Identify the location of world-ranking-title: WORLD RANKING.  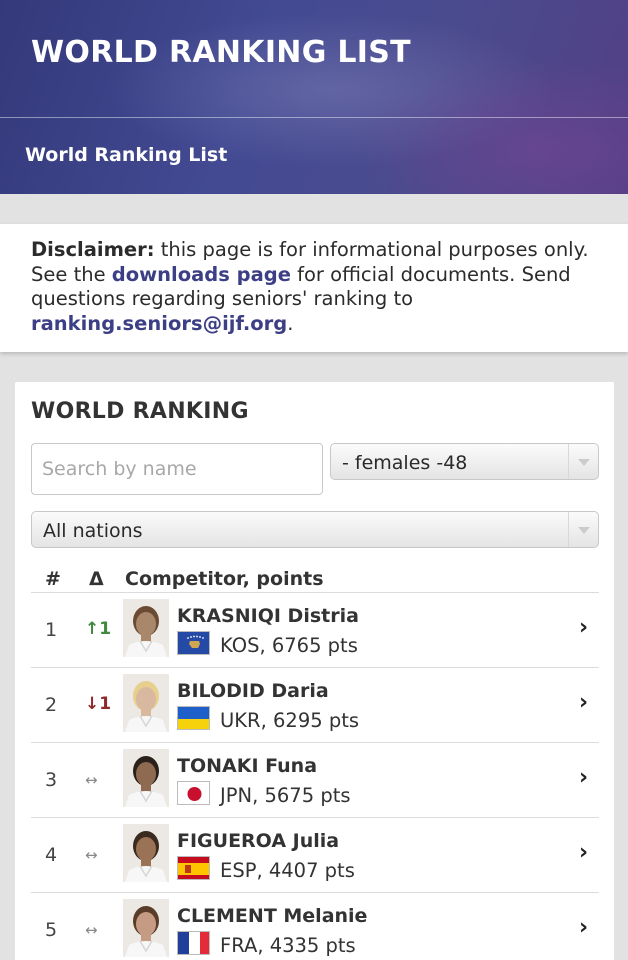
(140, 411).